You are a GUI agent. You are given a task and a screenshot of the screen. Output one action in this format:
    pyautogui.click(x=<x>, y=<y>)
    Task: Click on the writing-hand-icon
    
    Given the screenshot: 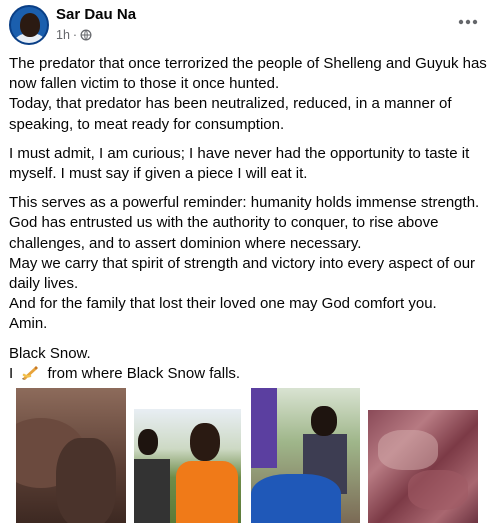 What is the action you would take?
    pyautogui.click(x=30, y=372)
    